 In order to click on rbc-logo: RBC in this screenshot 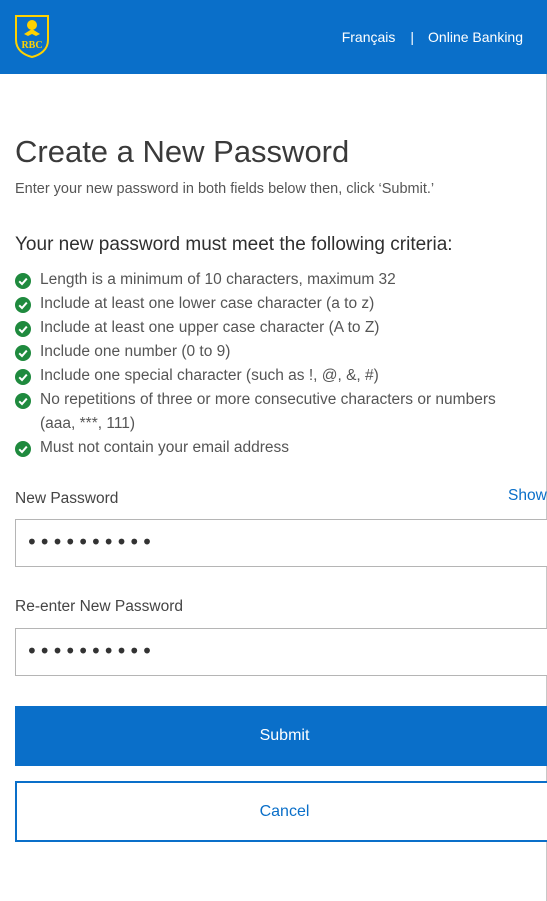, I will do `click(32, 36)`.